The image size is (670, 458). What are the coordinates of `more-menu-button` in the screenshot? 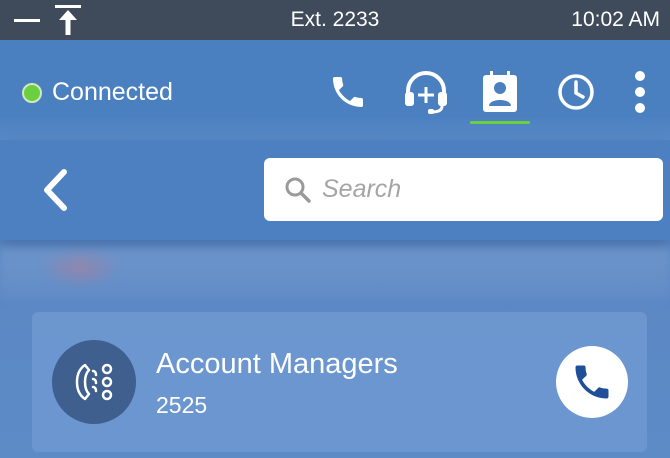 It's located at (640, 92).